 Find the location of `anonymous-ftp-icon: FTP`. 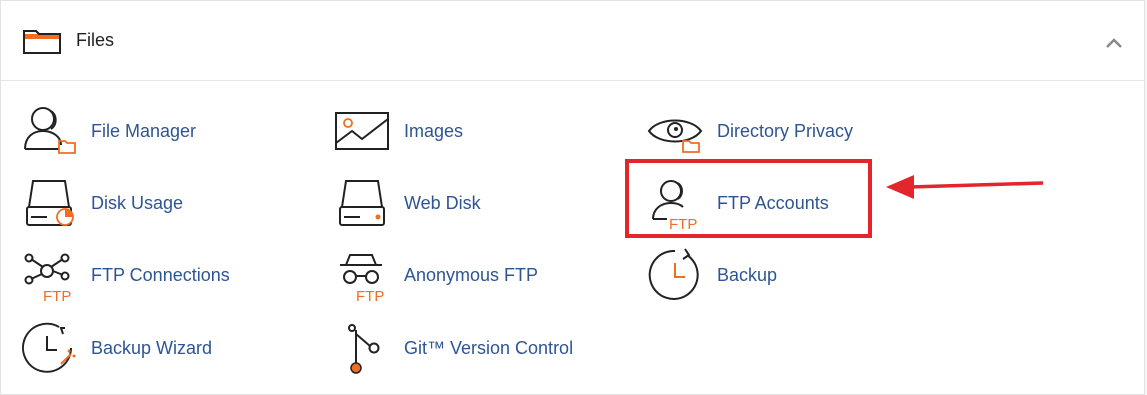

anonymous-ftp-icon: FTP is located at coordinates (364, 275).